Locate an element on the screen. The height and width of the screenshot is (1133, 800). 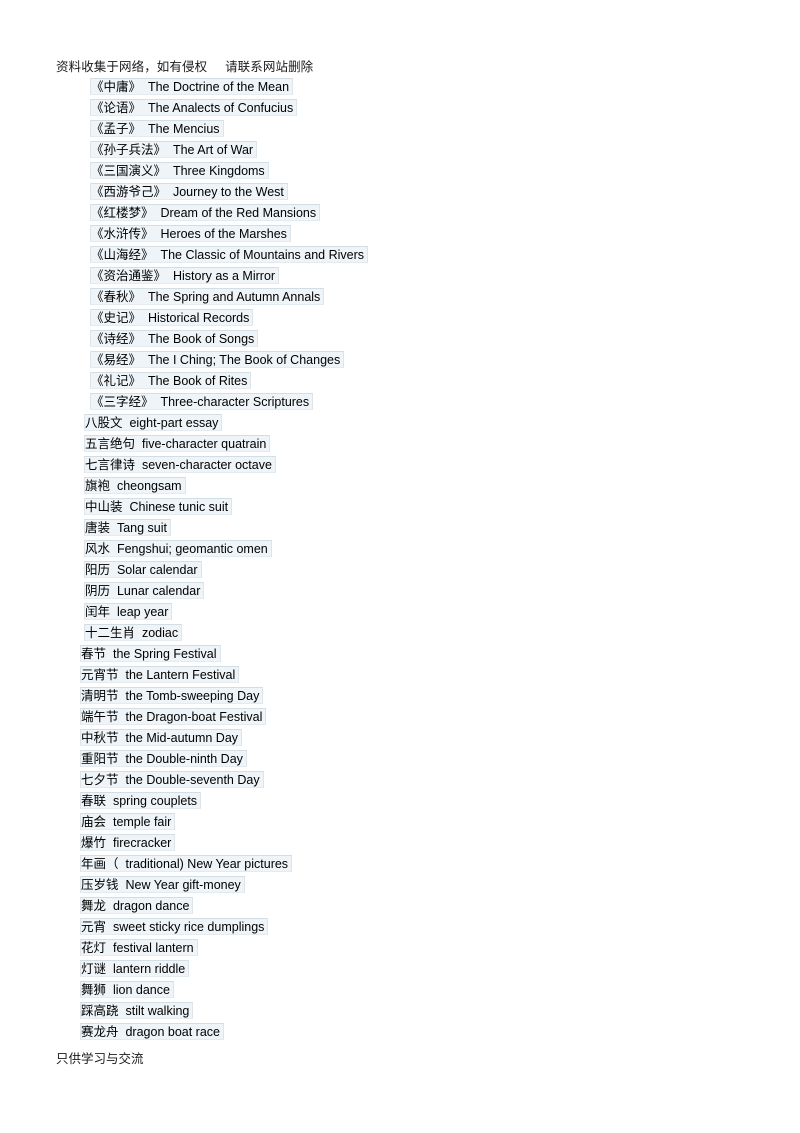
glossary-cell: 《春秋》 The Spring and Autumn Annals is located at coordinates (207, 296).